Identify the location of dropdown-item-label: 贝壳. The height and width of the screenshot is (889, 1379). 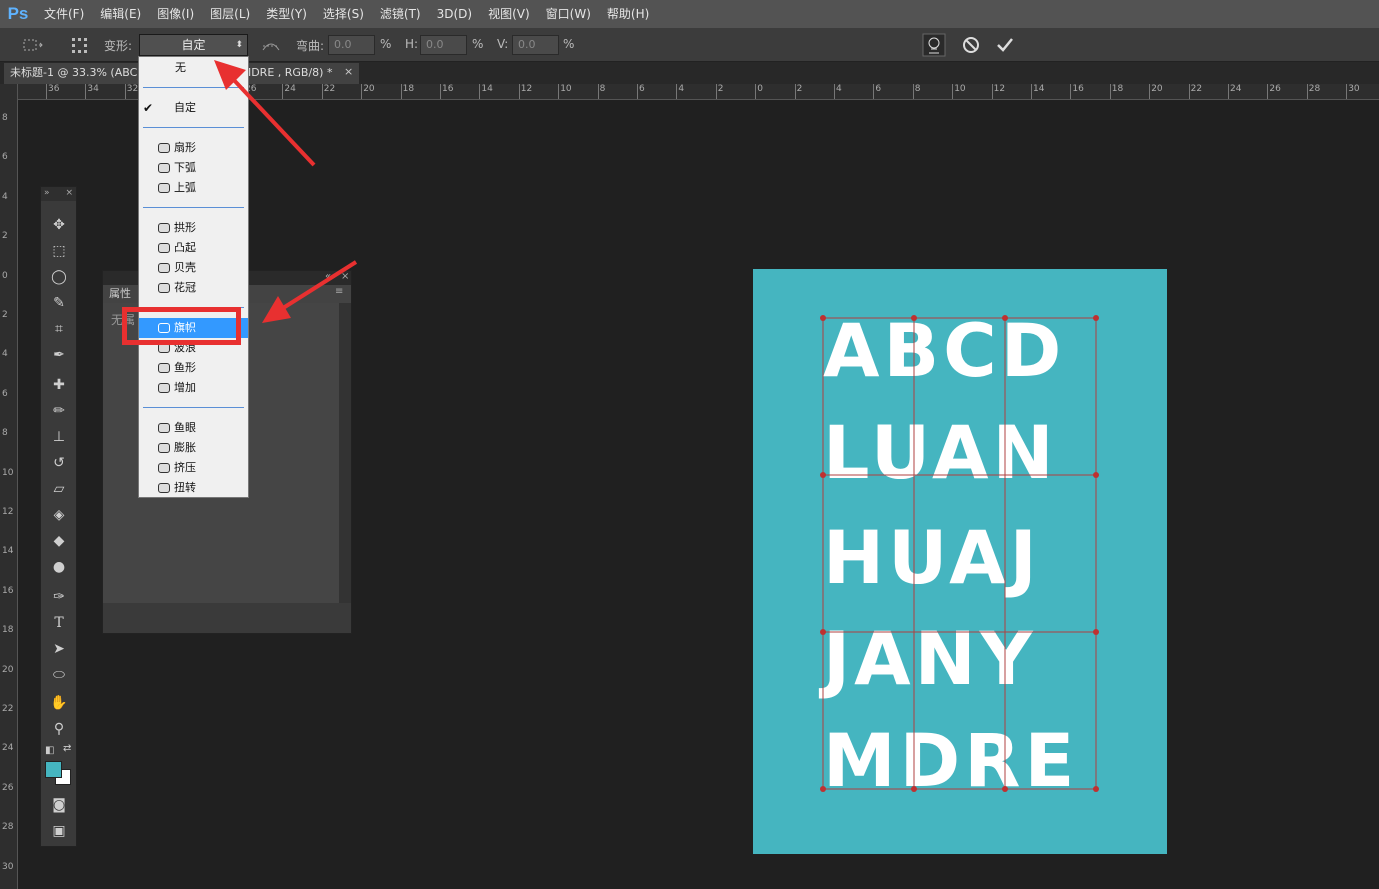
(185, 267).